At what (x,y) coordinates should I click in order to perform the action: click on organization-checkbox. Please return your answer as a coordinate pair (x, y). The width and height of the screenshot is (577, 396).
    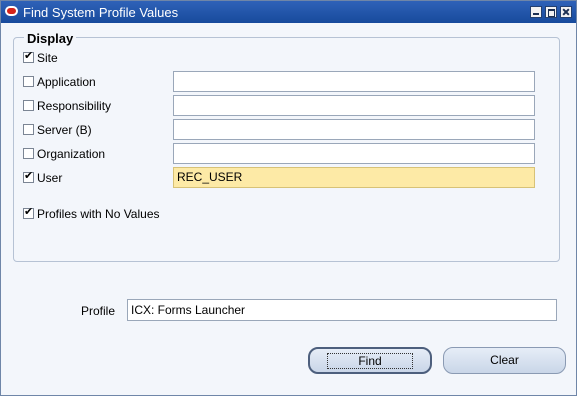
    Looking at the image, I should click on (28, 153).